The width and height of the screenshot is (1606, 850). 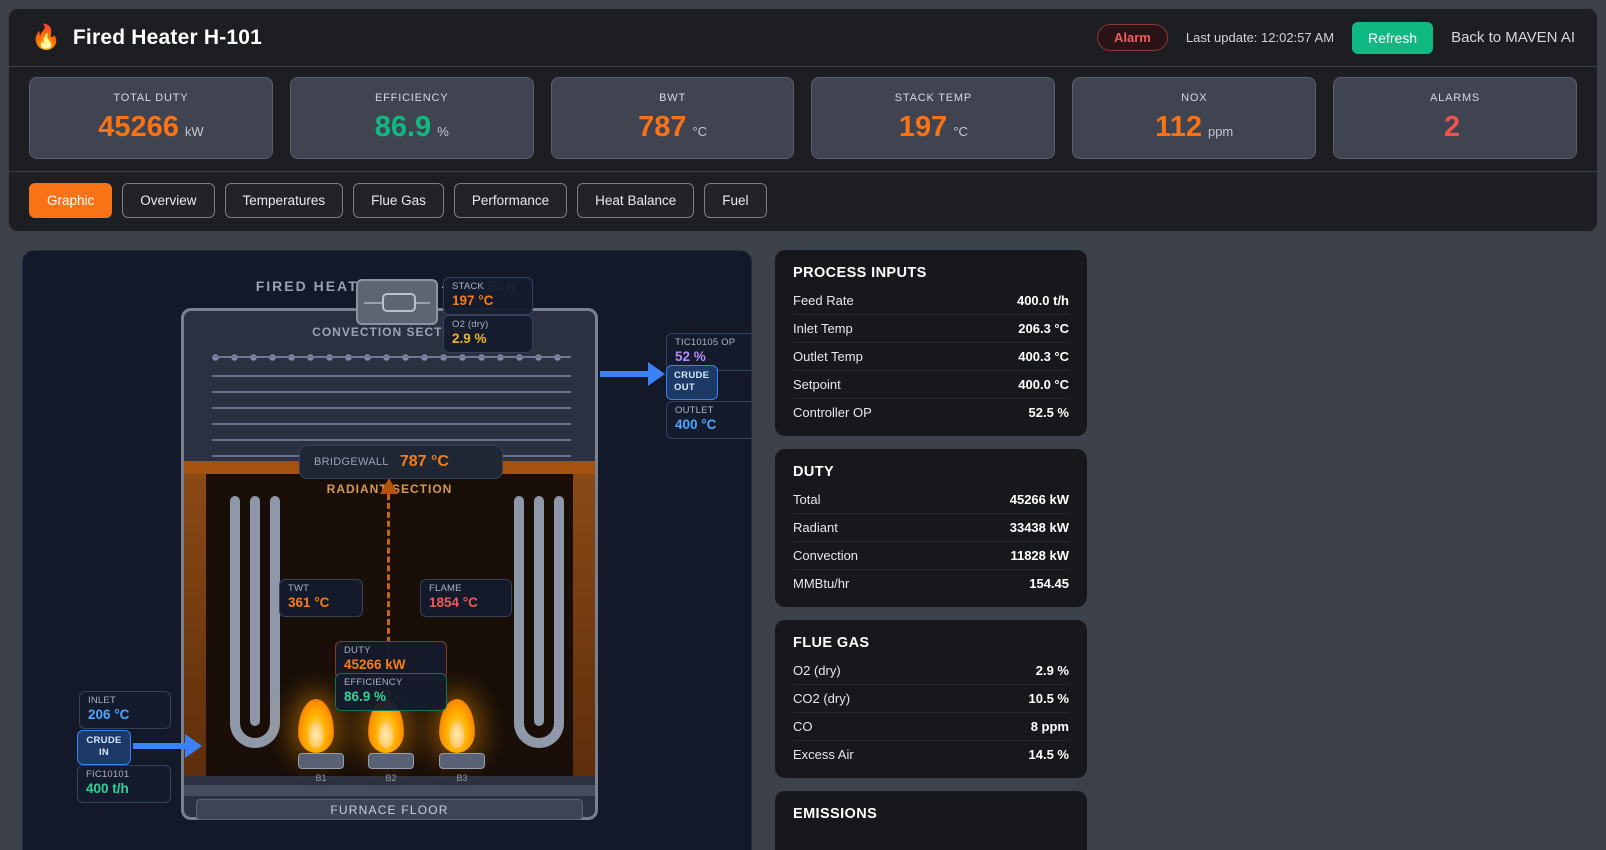 I want to click on panel-row: Radiant 33438 kW, so click(x=931, y=528).